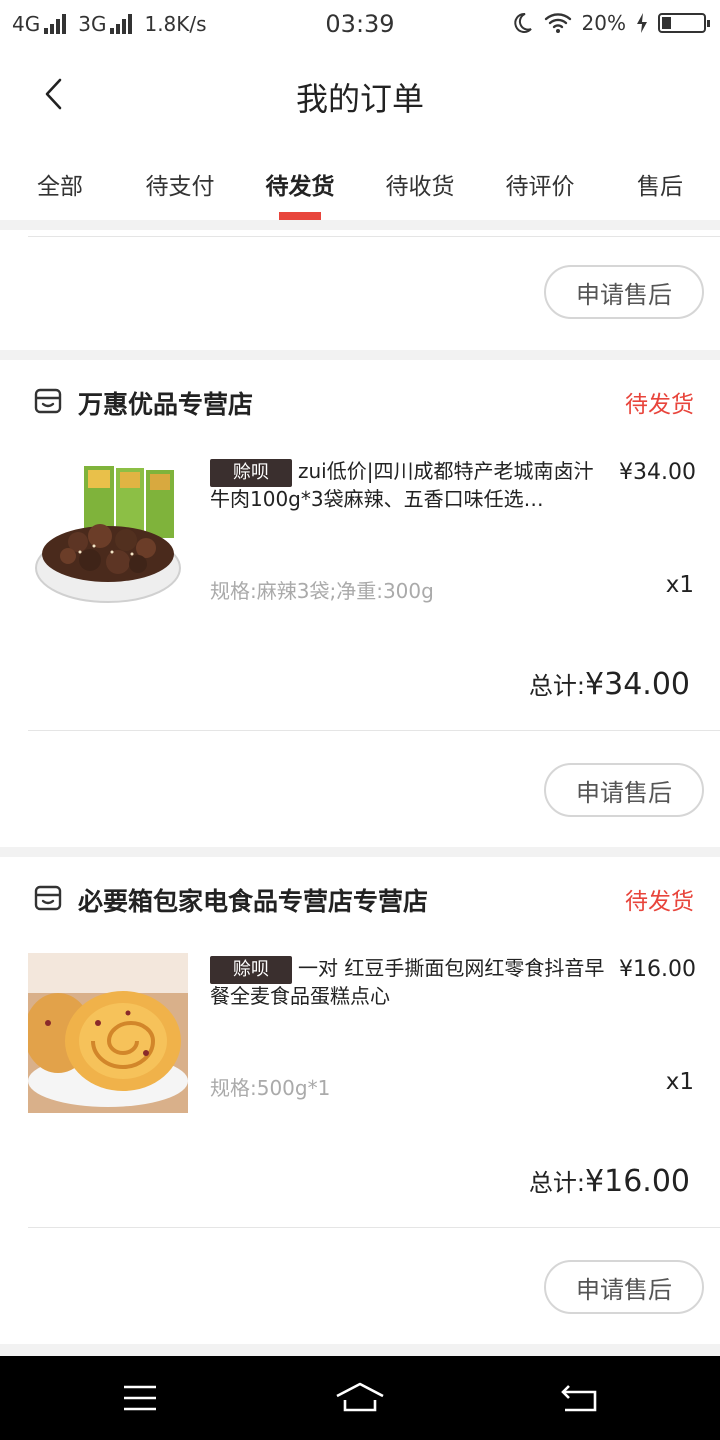 Image resolution: width=720 pixels, height=1440 pixels. I want to click on tab-pending-payment: 待支付, so click(180, 178).